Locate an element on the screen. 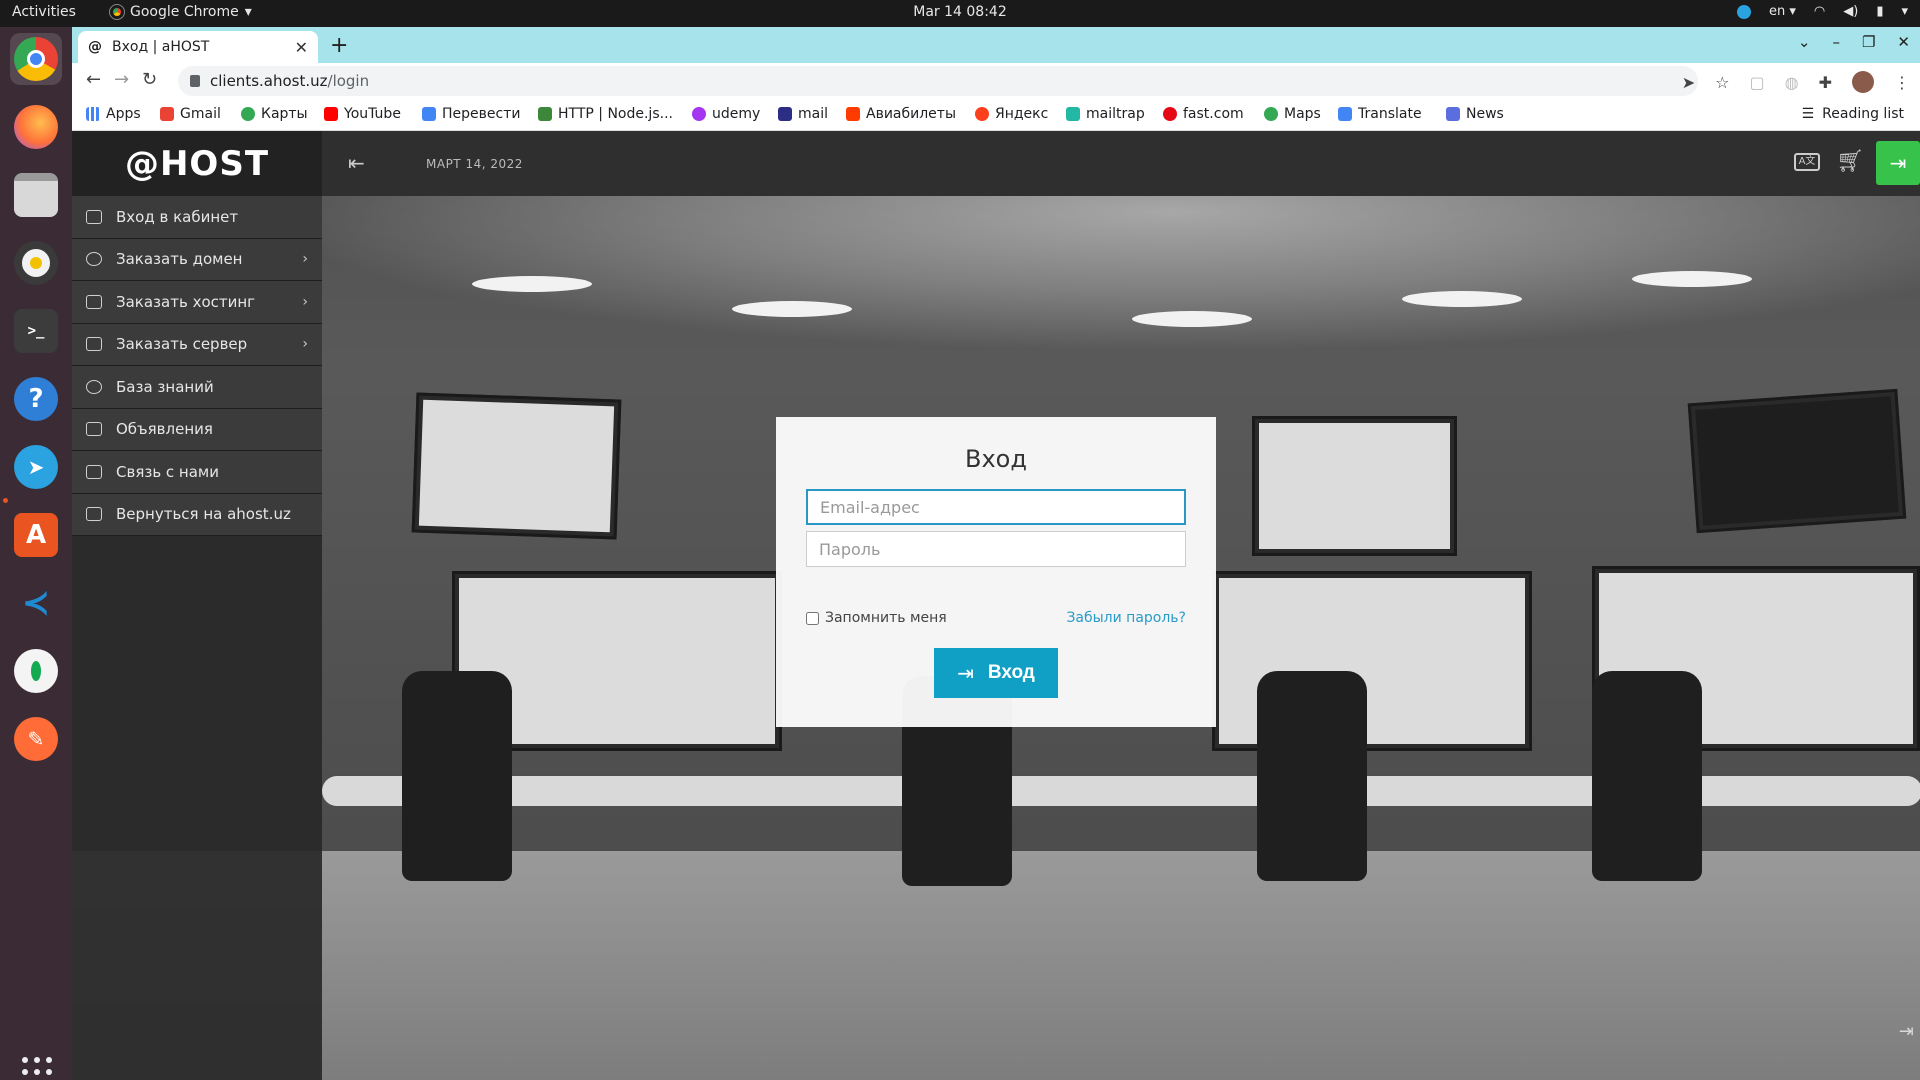 Image resolution: width=1920 pixels, height=1080 pixels. password-field is located at coordinates (996, 549).